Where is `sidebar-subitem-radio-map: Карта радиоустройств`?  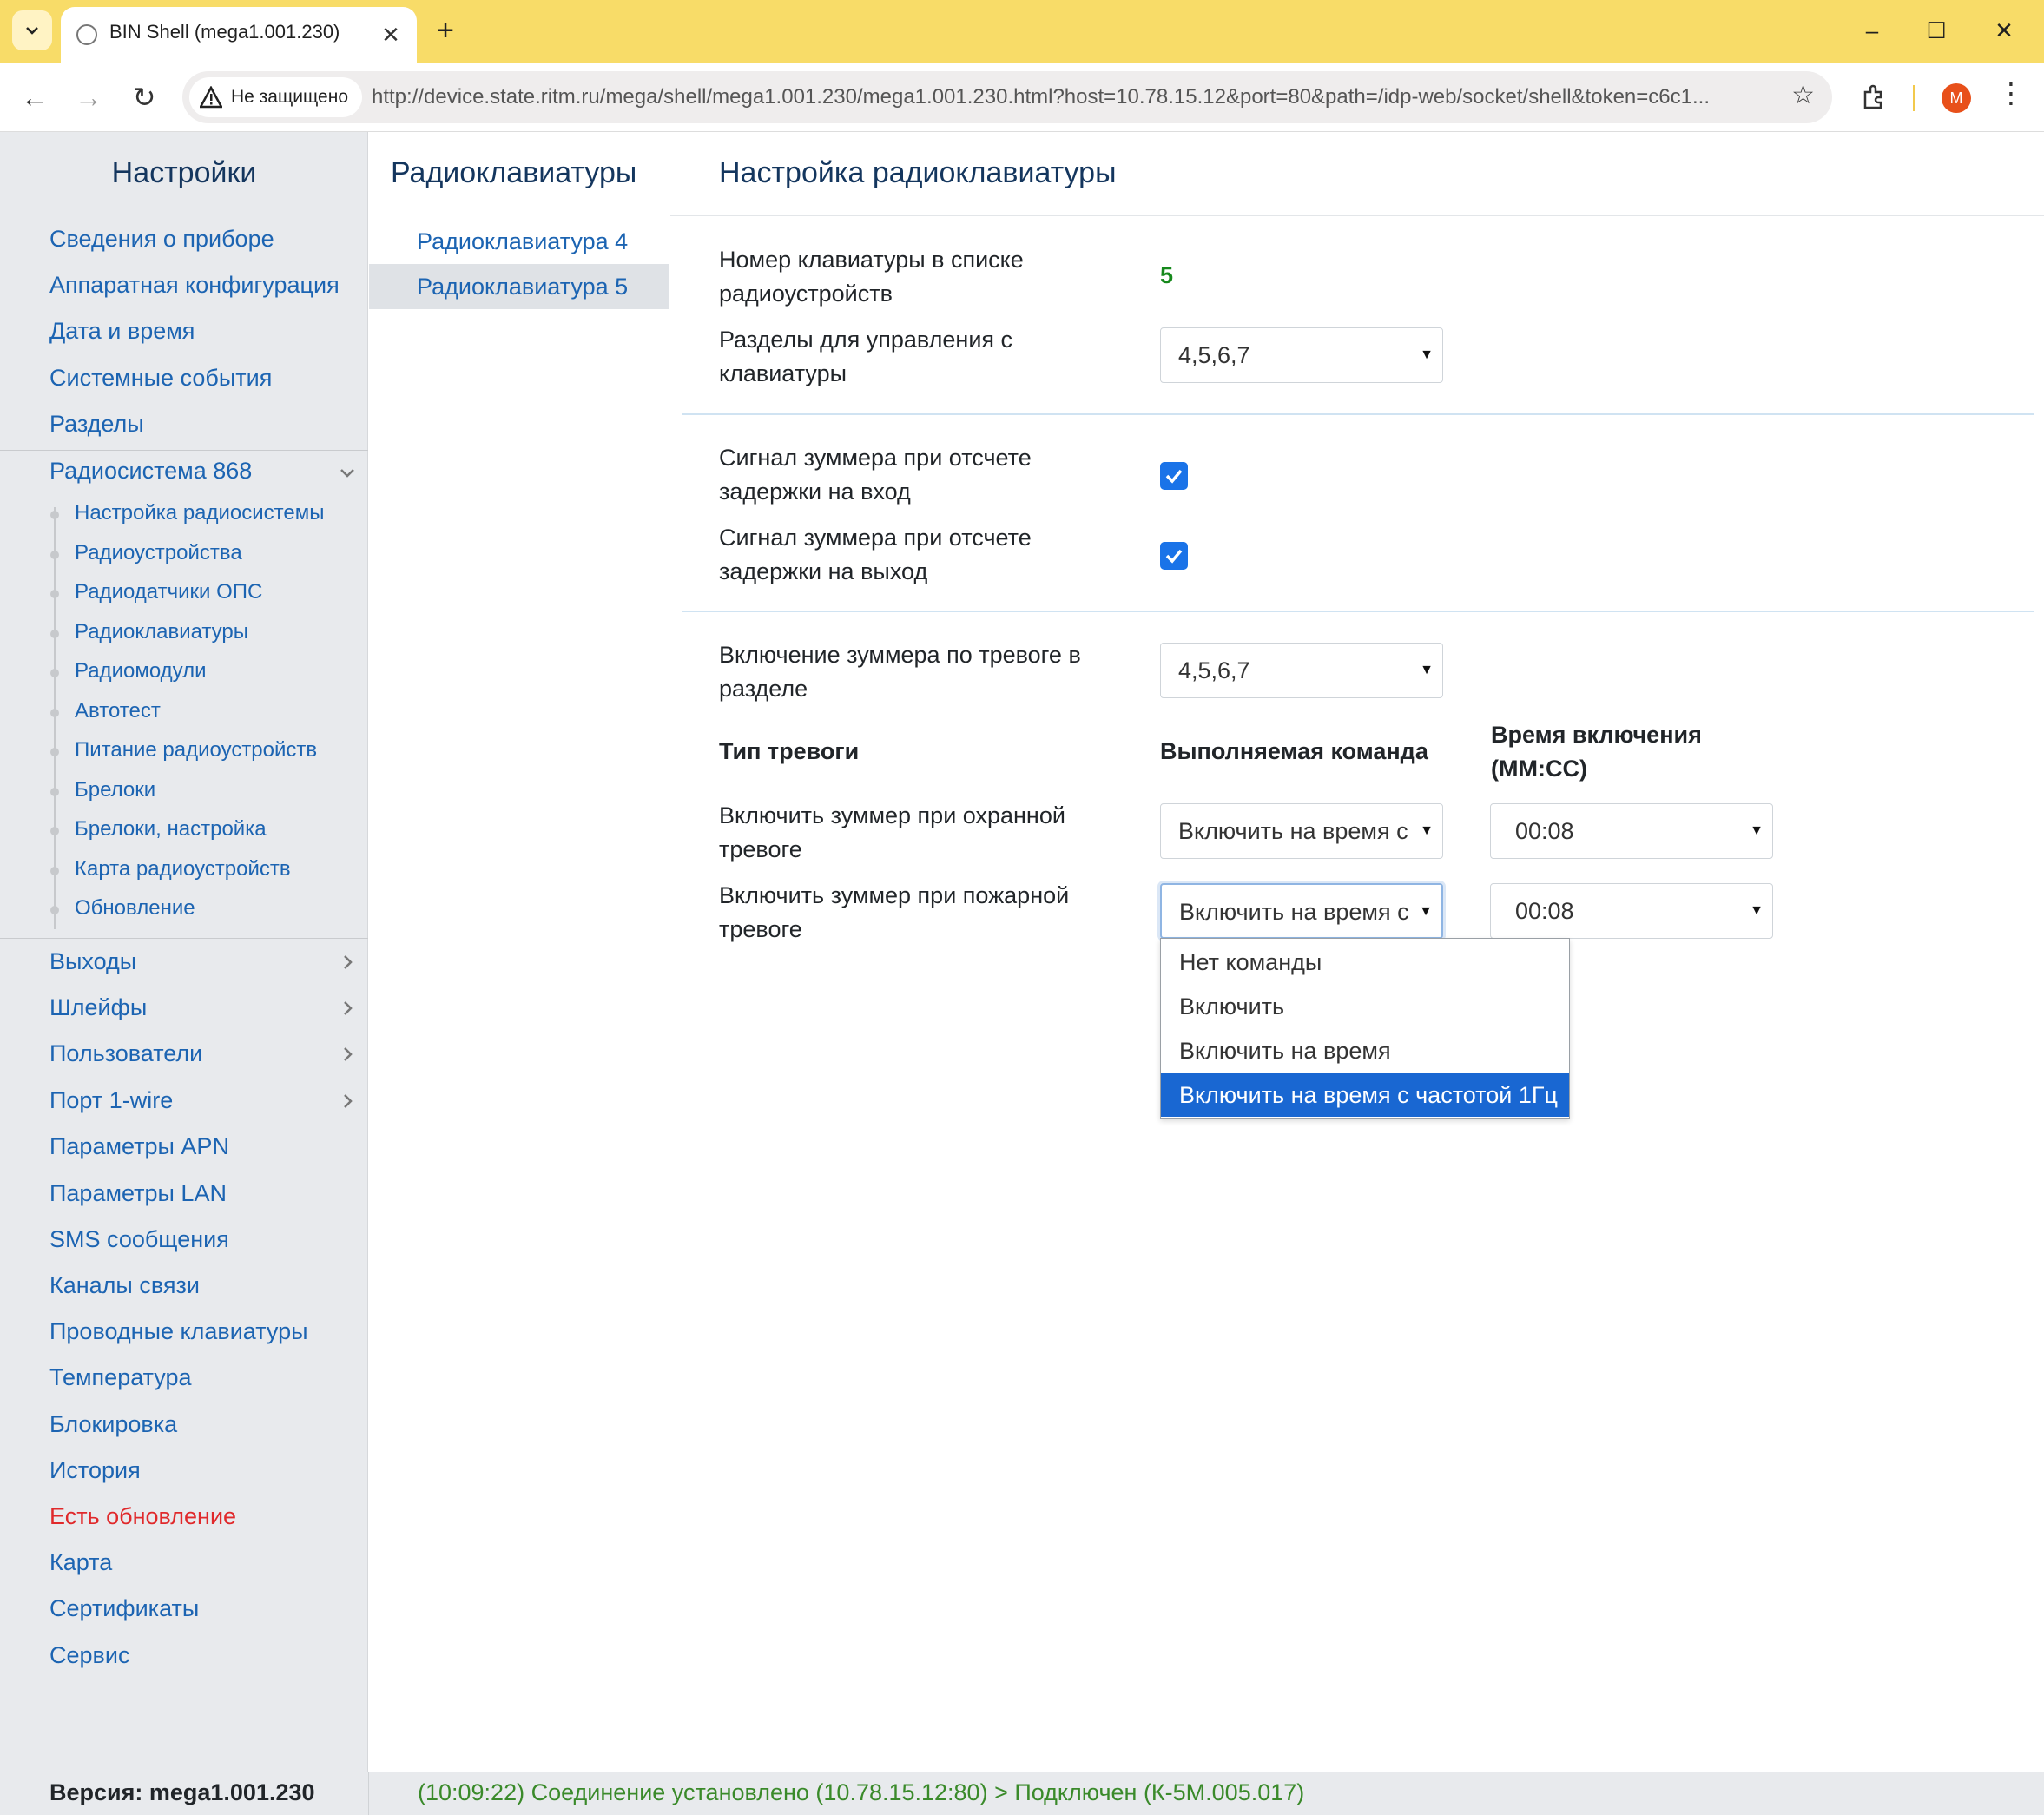 sidebar-subitem-radio-map: Карта радиоустройств is located at coordinates (183, 869).